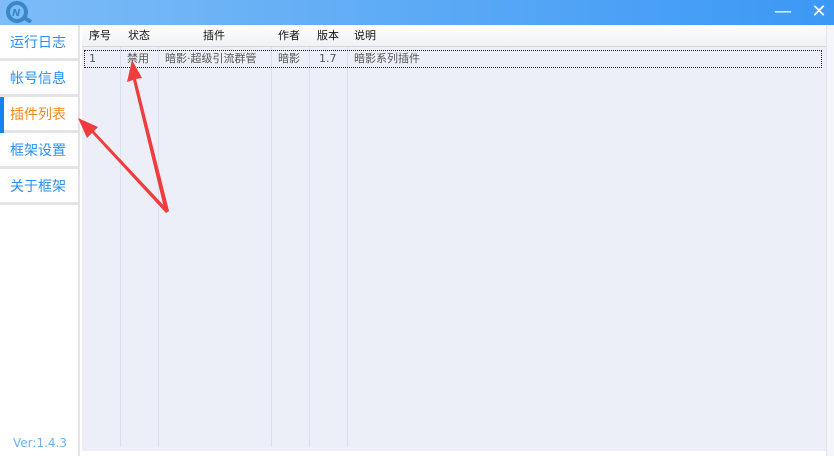  I want to click on col-header-index: 序号, so click(100, 35).